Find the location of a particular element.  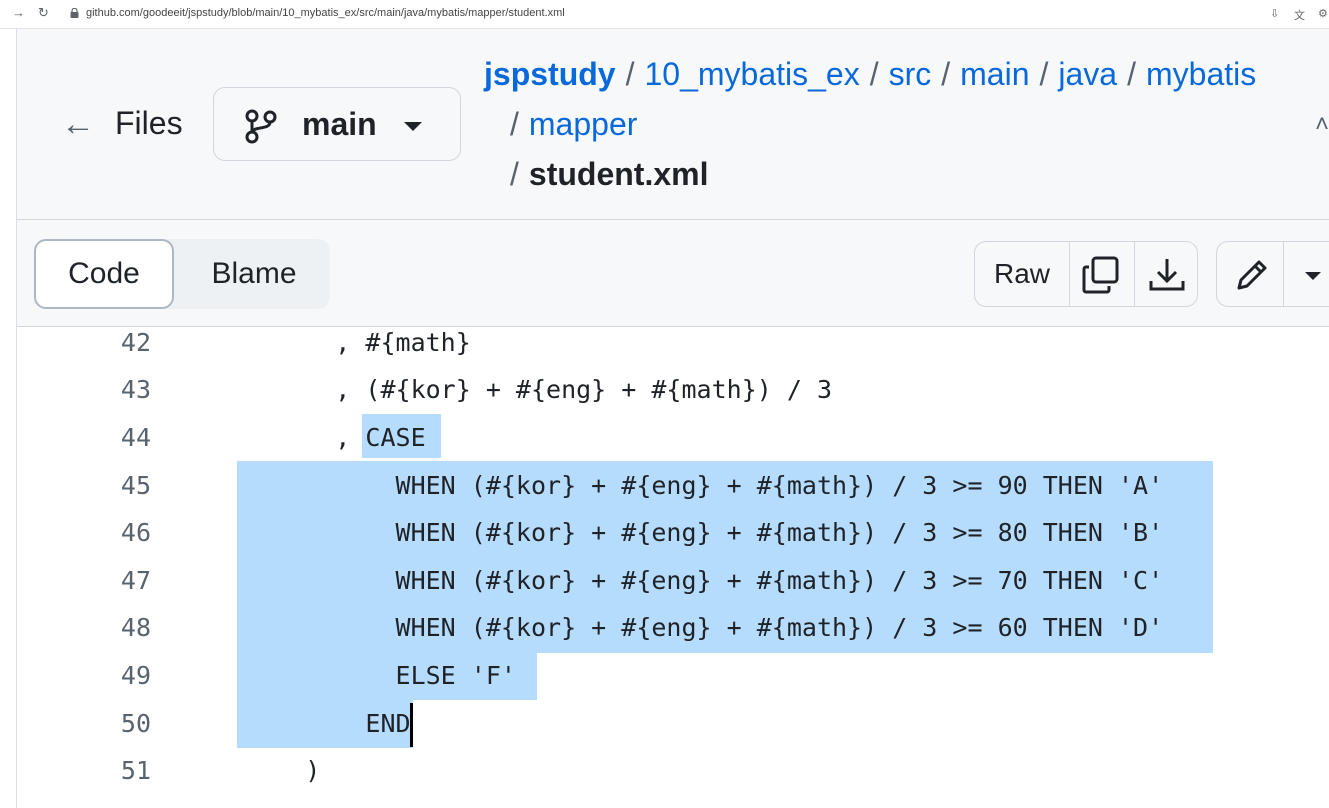

line-number: 46 is located at coordinates (116, 533).